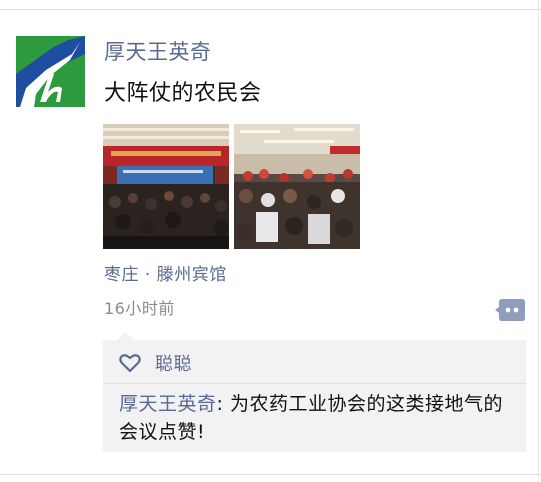 This screenshot has height=482, width=541. I want to click on conference-photo-1-icon, so click(166, 186).